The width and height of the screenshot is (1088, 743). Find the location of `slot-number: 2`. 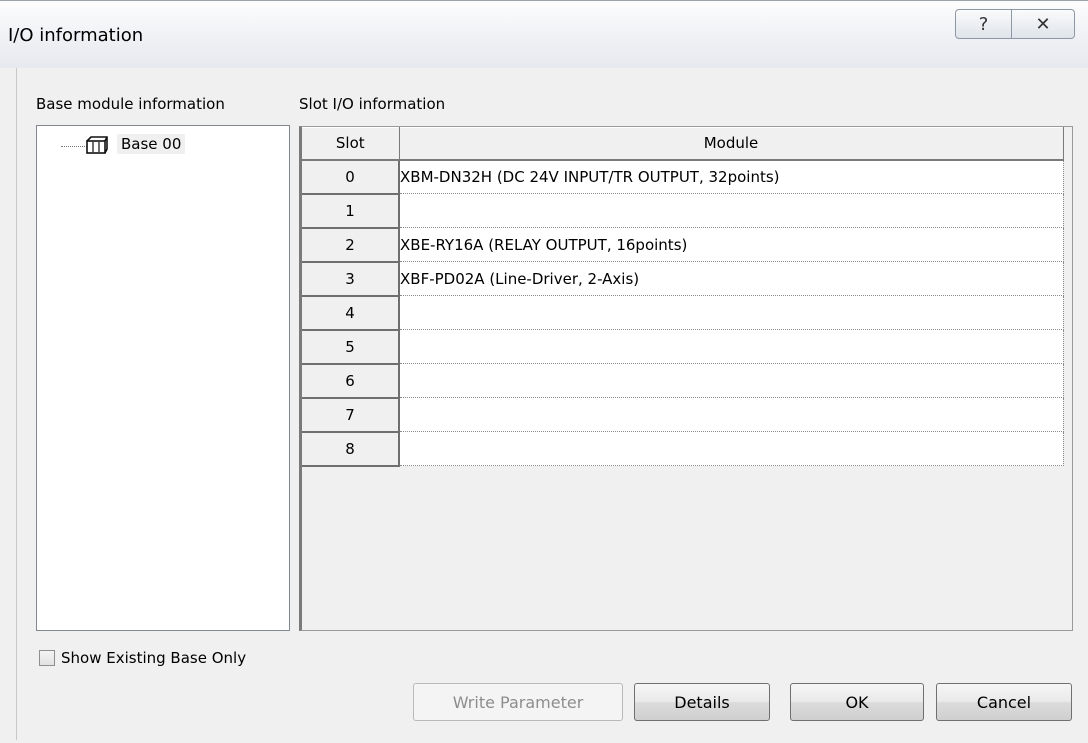

slot-number: 2 is located at coordinates (351, 245).